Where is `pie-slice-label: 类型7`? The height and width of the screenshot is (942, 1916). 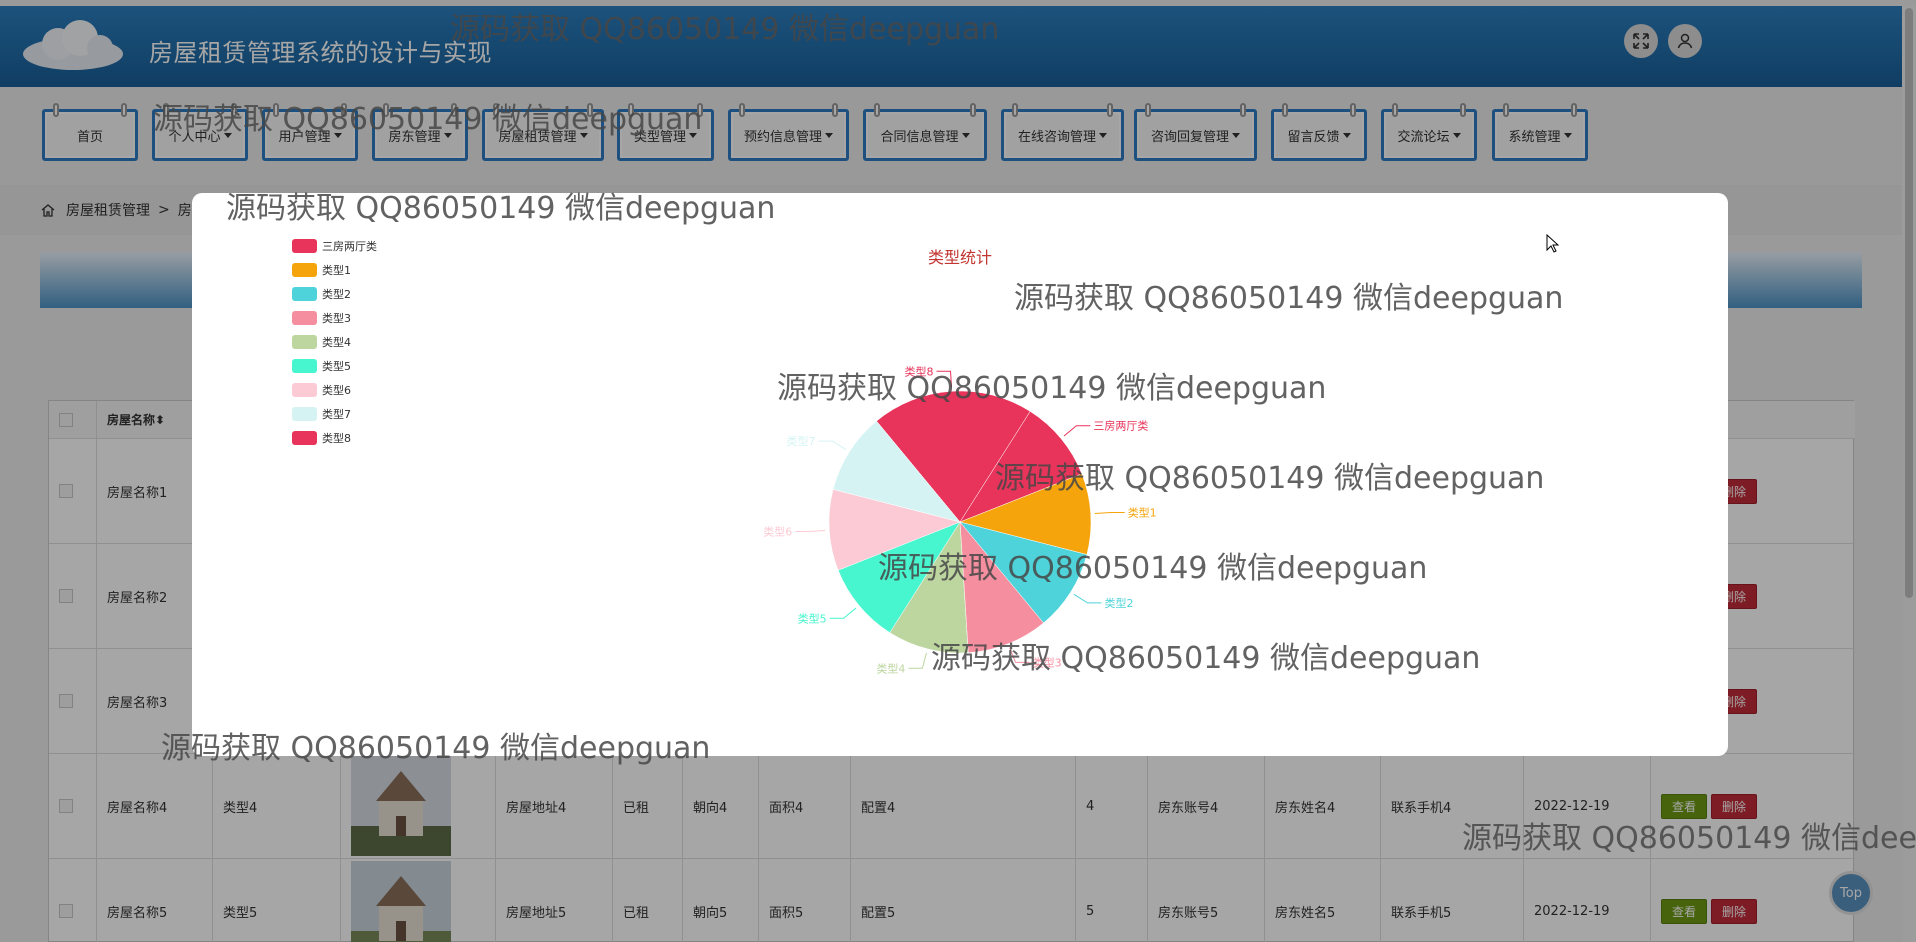
pie-slice-label: 类型7 is located at coordinates (801, 441).